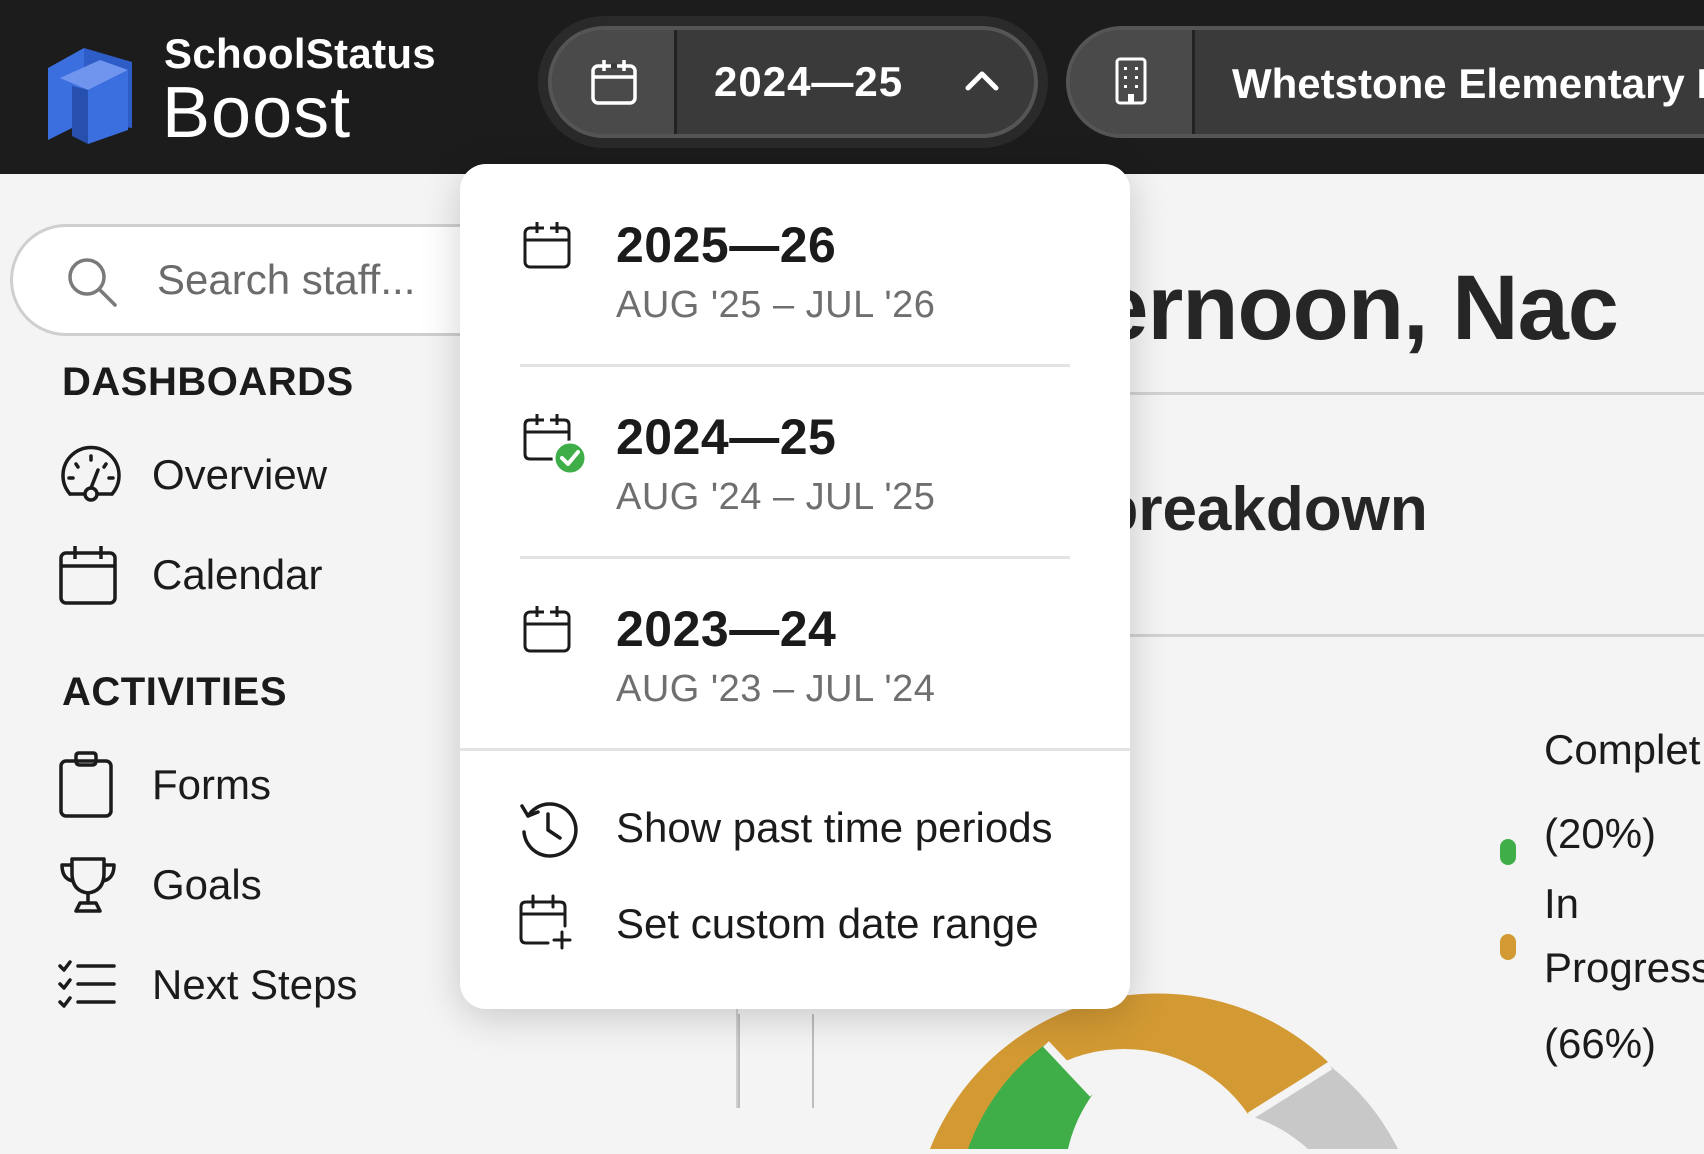 Image resolution: width=1704 pixels, height=1154 pixels. I want to click on sidebar-item-goals: Goals, so click(160, 885).